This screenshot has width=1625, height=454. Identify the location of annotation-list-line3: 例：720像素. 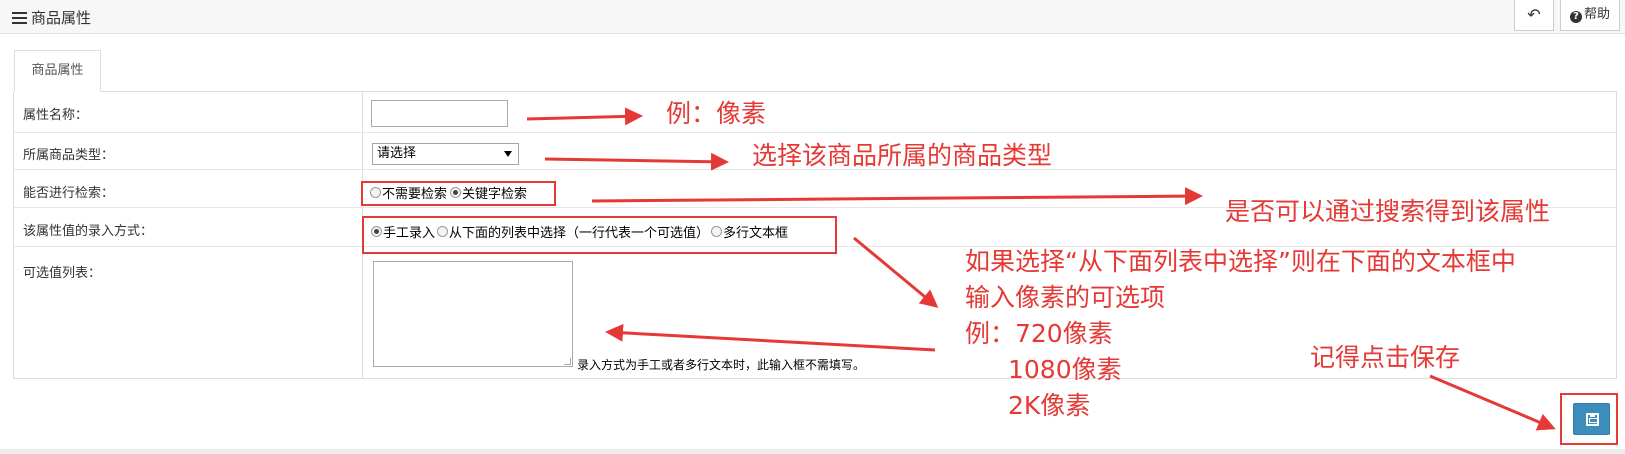
(1039, 333).